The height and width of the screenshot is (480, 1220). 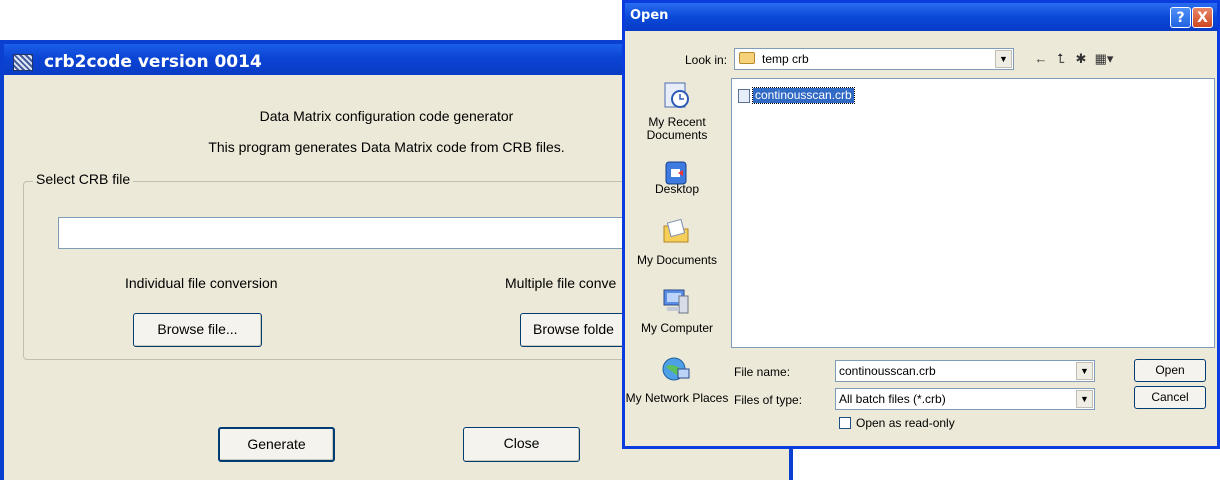 I want to click on place-network-places: My Network Places, so click(x=677, y=380).